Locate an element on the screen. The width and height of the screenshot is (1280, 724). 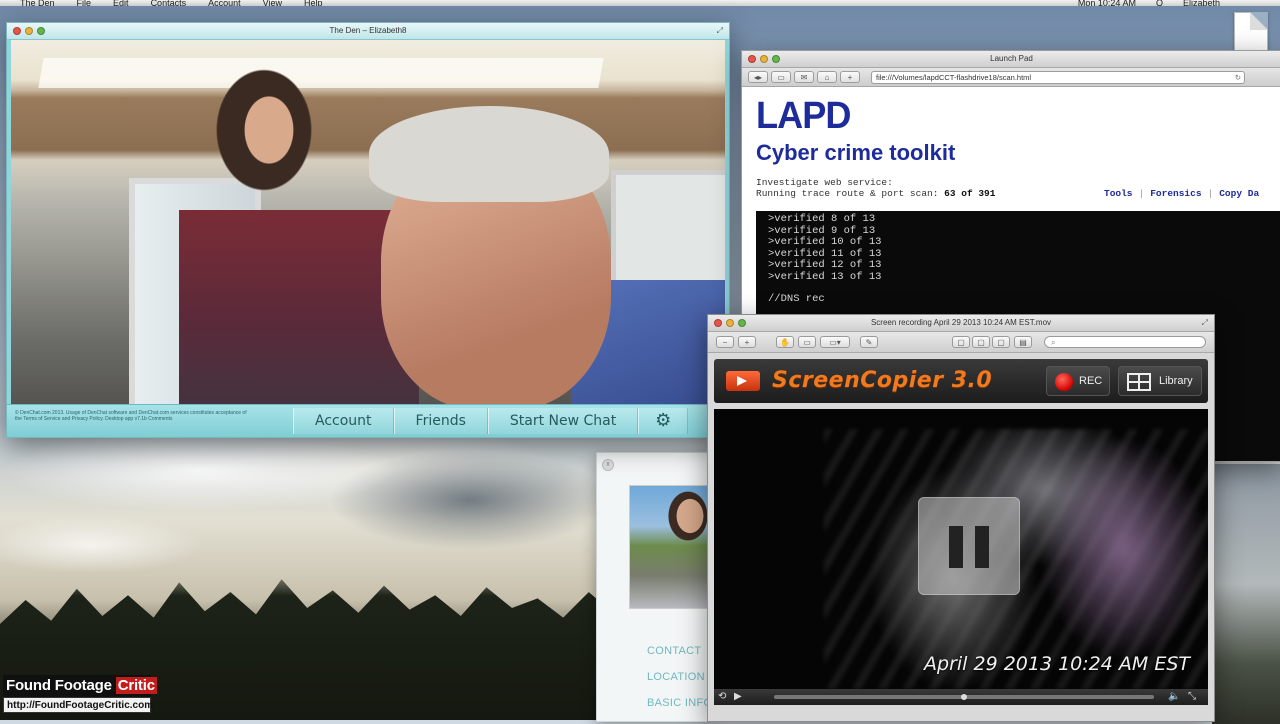
search-icon: ⌕ is located at coordinates (1053, 342).